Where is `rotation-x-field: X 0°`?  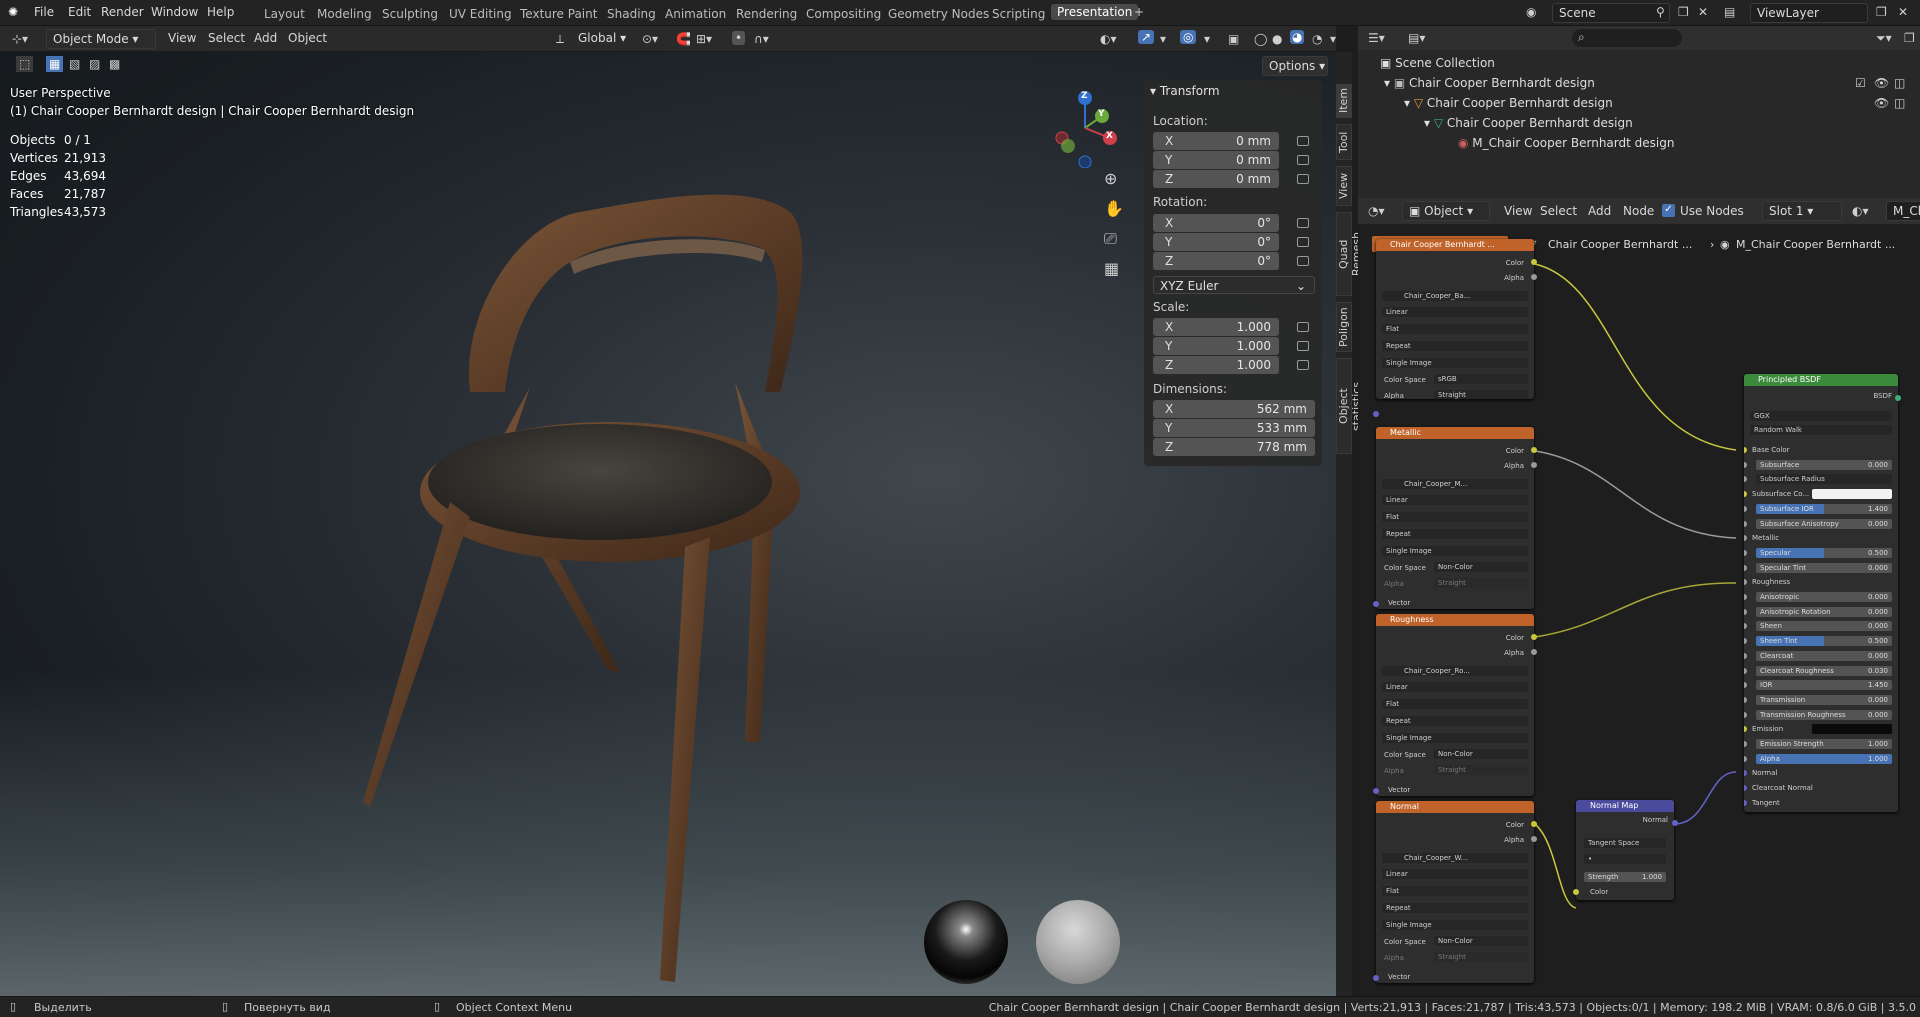
rotation-x-field: X 0° is located at coordinates (1216, 223).